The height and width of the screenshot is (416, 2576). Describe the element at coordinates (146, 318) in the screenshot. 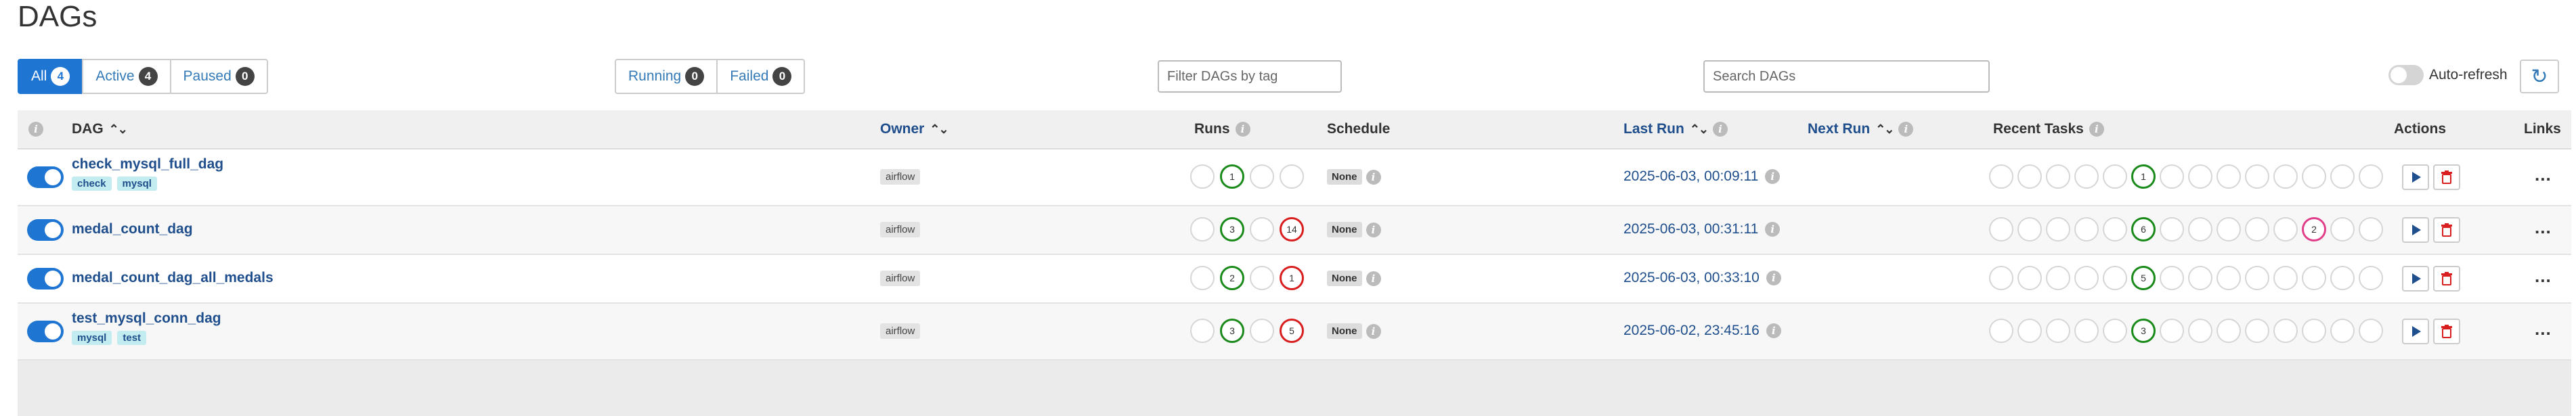

I see `dag-link: test_mysql_conn_dag` at that location.